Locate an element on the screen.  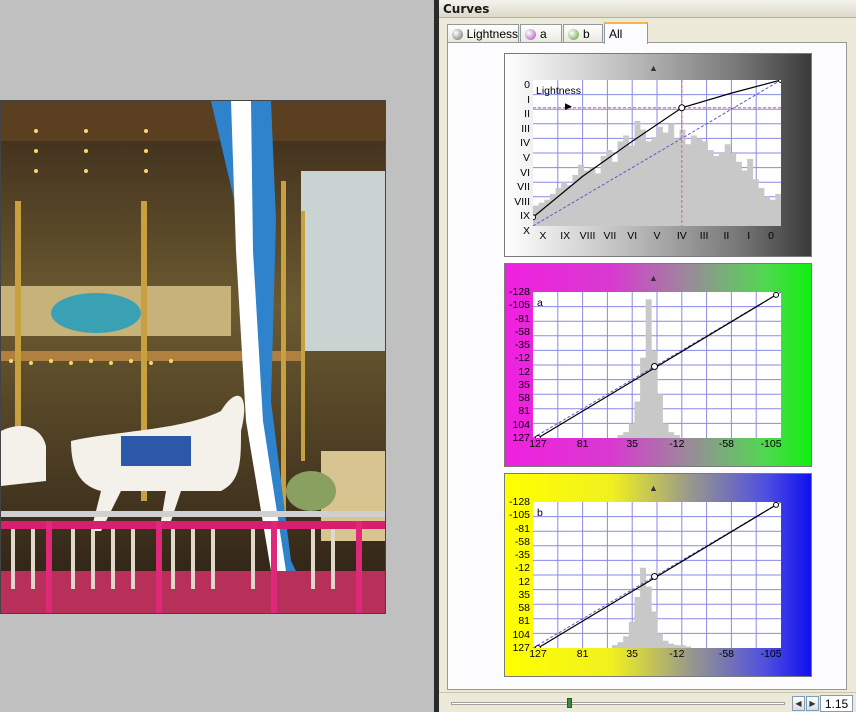
b-channel-icon is located at coordinates (573, 34).